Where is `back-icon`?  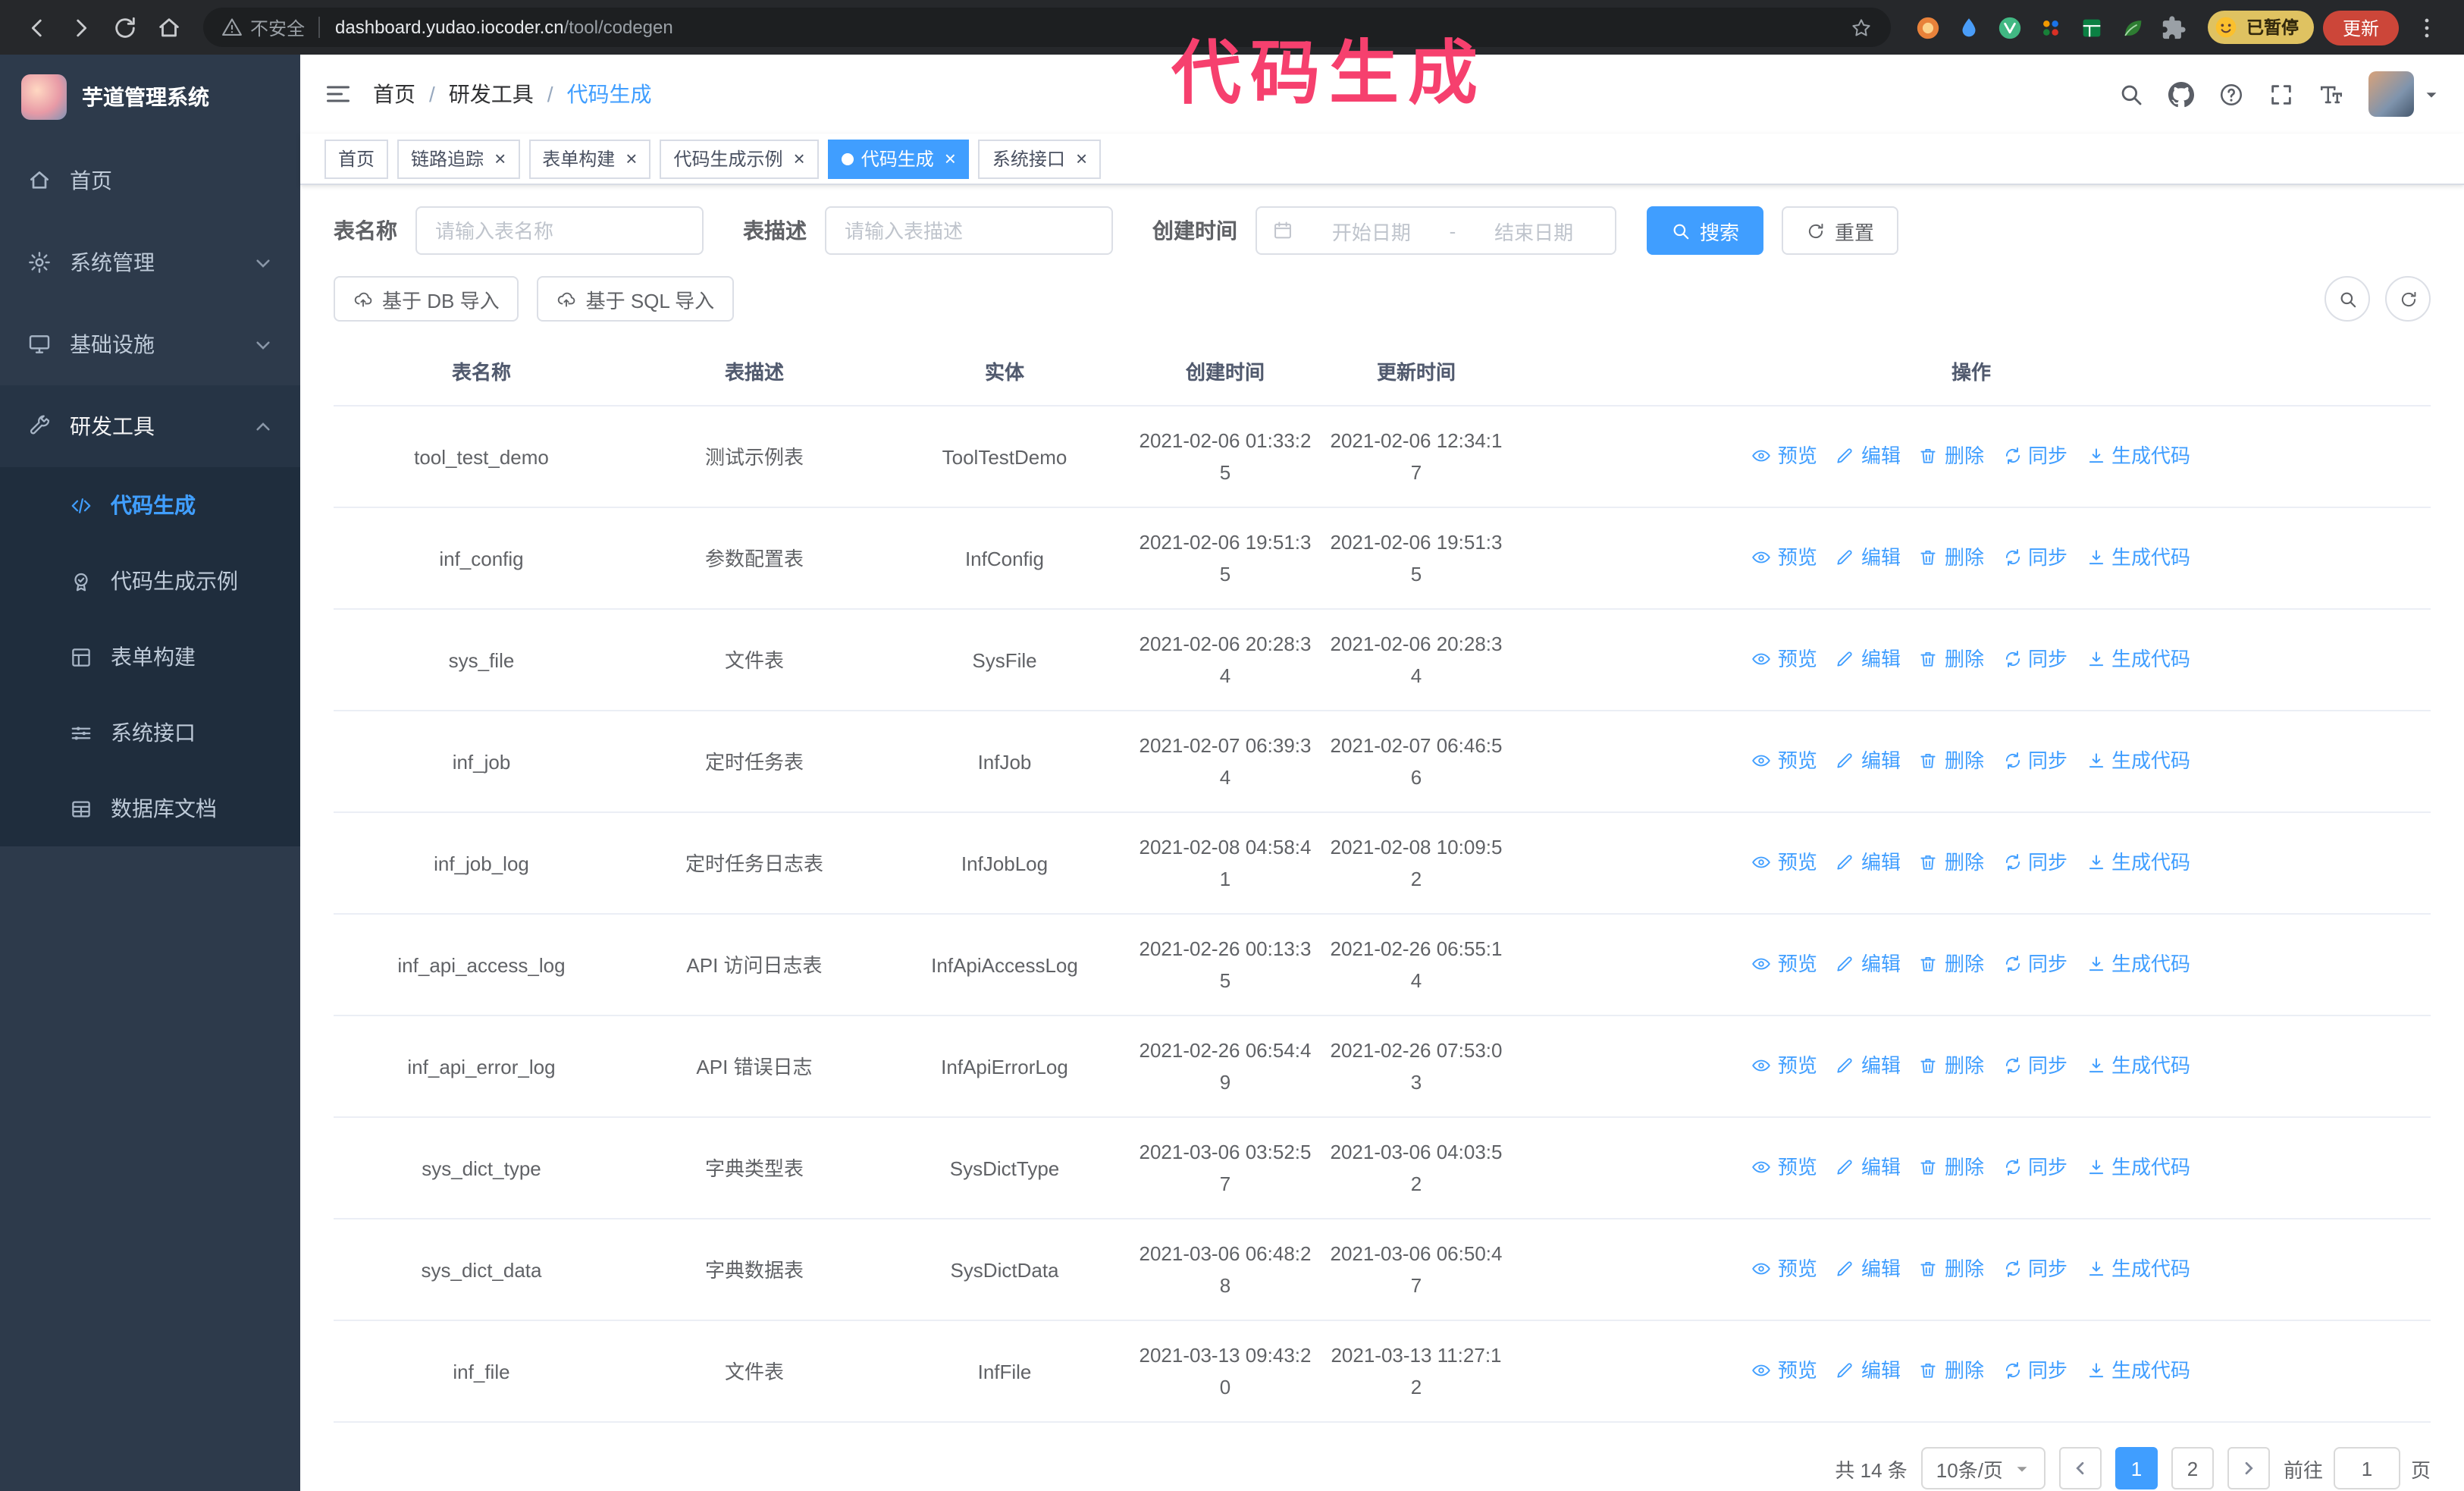 back-icon is located at coordinates (37, 27).